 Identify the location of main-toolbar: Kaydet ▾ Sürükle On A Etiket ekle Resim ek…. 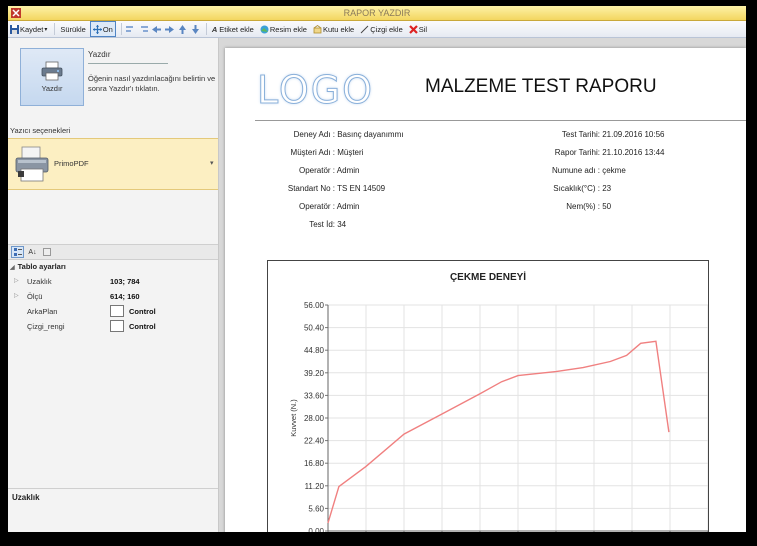
(377, 29).